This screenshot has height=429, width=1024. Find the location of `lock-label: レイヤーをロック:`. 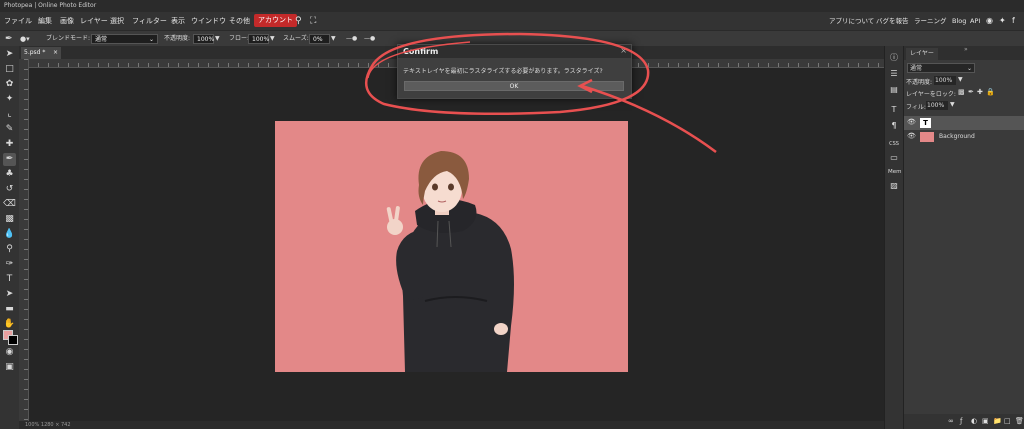

lock-label: レイヤーをロック: is located at coordinates (931, 94).